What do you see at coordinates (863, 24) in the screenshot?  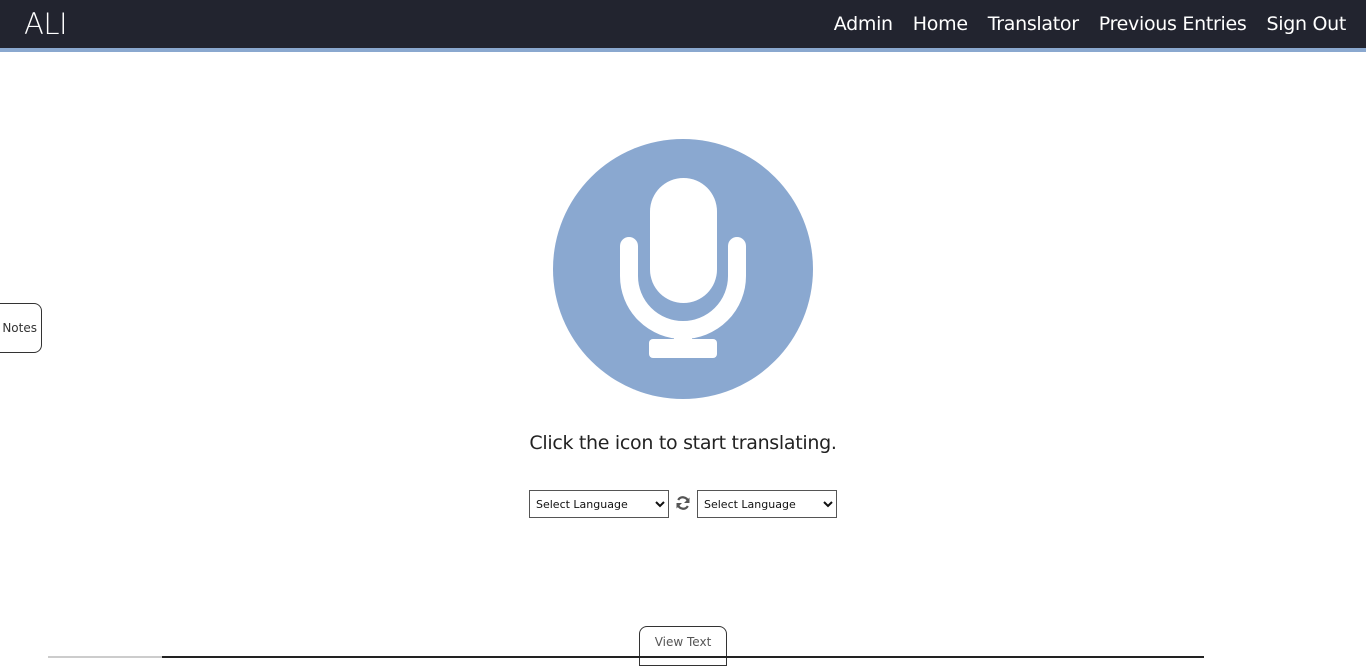 I see `nav-link-admin: Admin` at bounding box center [863, 24].